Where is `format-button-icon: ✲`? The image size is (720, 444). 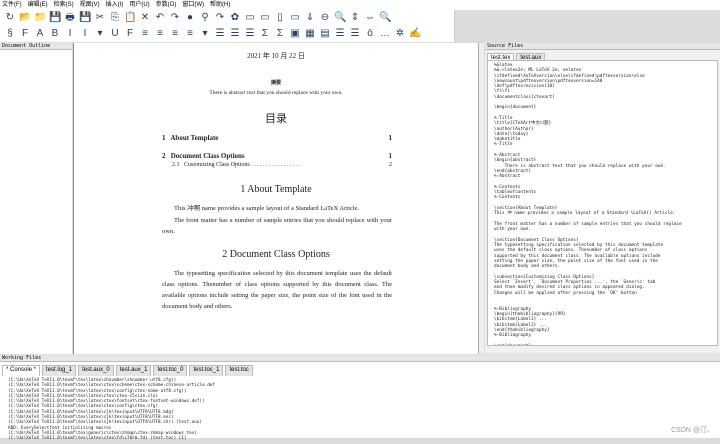
format-button-icon: ✲ is located at coordinates (400, 34).